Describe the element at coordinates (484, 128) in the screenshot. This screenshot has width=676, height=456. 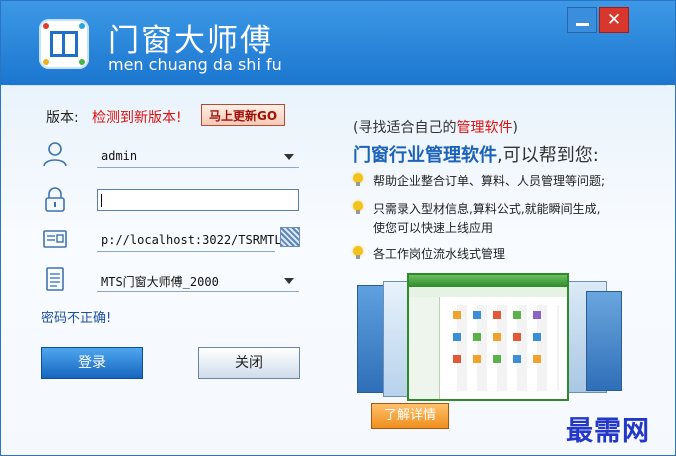
I see `promo-tagline-highlight: 管理软件` at that location.